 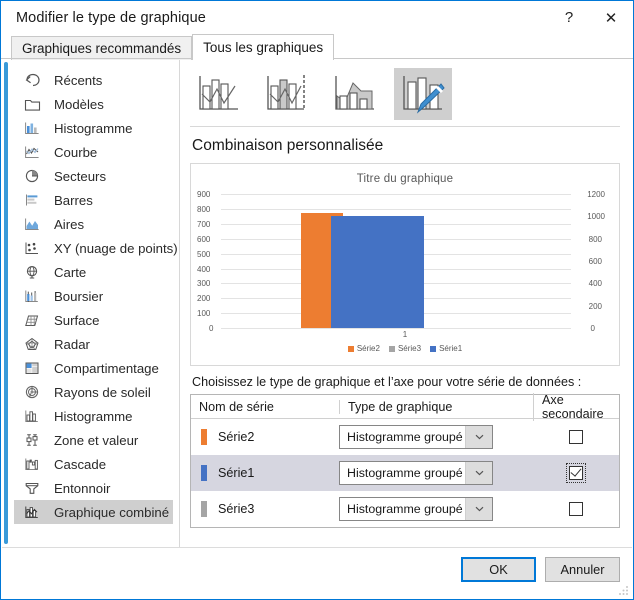 What do you see at coordinates (498, 569) in the screenshot?
I see `ok-button: OK` at bounding box center [498, 569].